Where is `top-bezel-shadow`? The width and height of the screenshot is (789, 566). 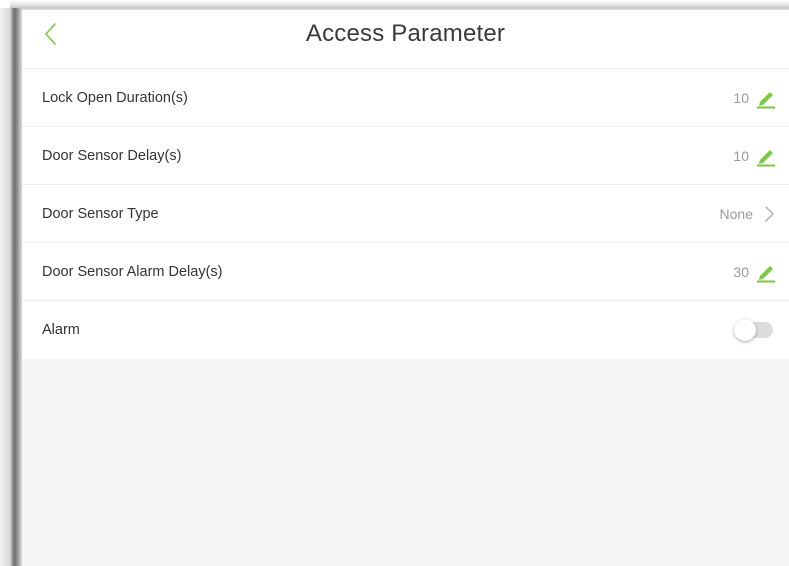 top-bezel-shadow is located at coordinates (399, 5).